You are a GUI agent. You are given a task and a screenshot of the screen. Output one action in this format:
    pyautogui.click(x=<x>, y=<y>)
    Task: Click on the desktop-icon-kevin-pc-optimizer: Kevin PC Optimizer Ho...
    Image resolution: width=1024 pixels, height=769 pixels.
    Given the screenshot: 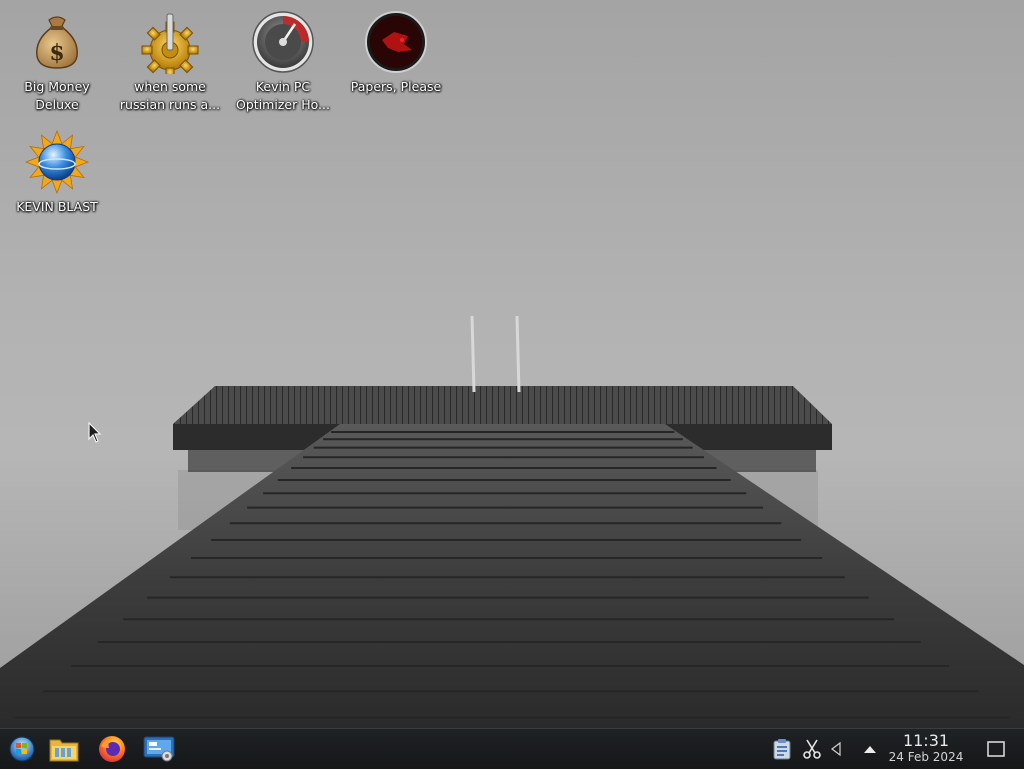 What is the action you would take?
    pyautogui.click(x=283, y=59)
    